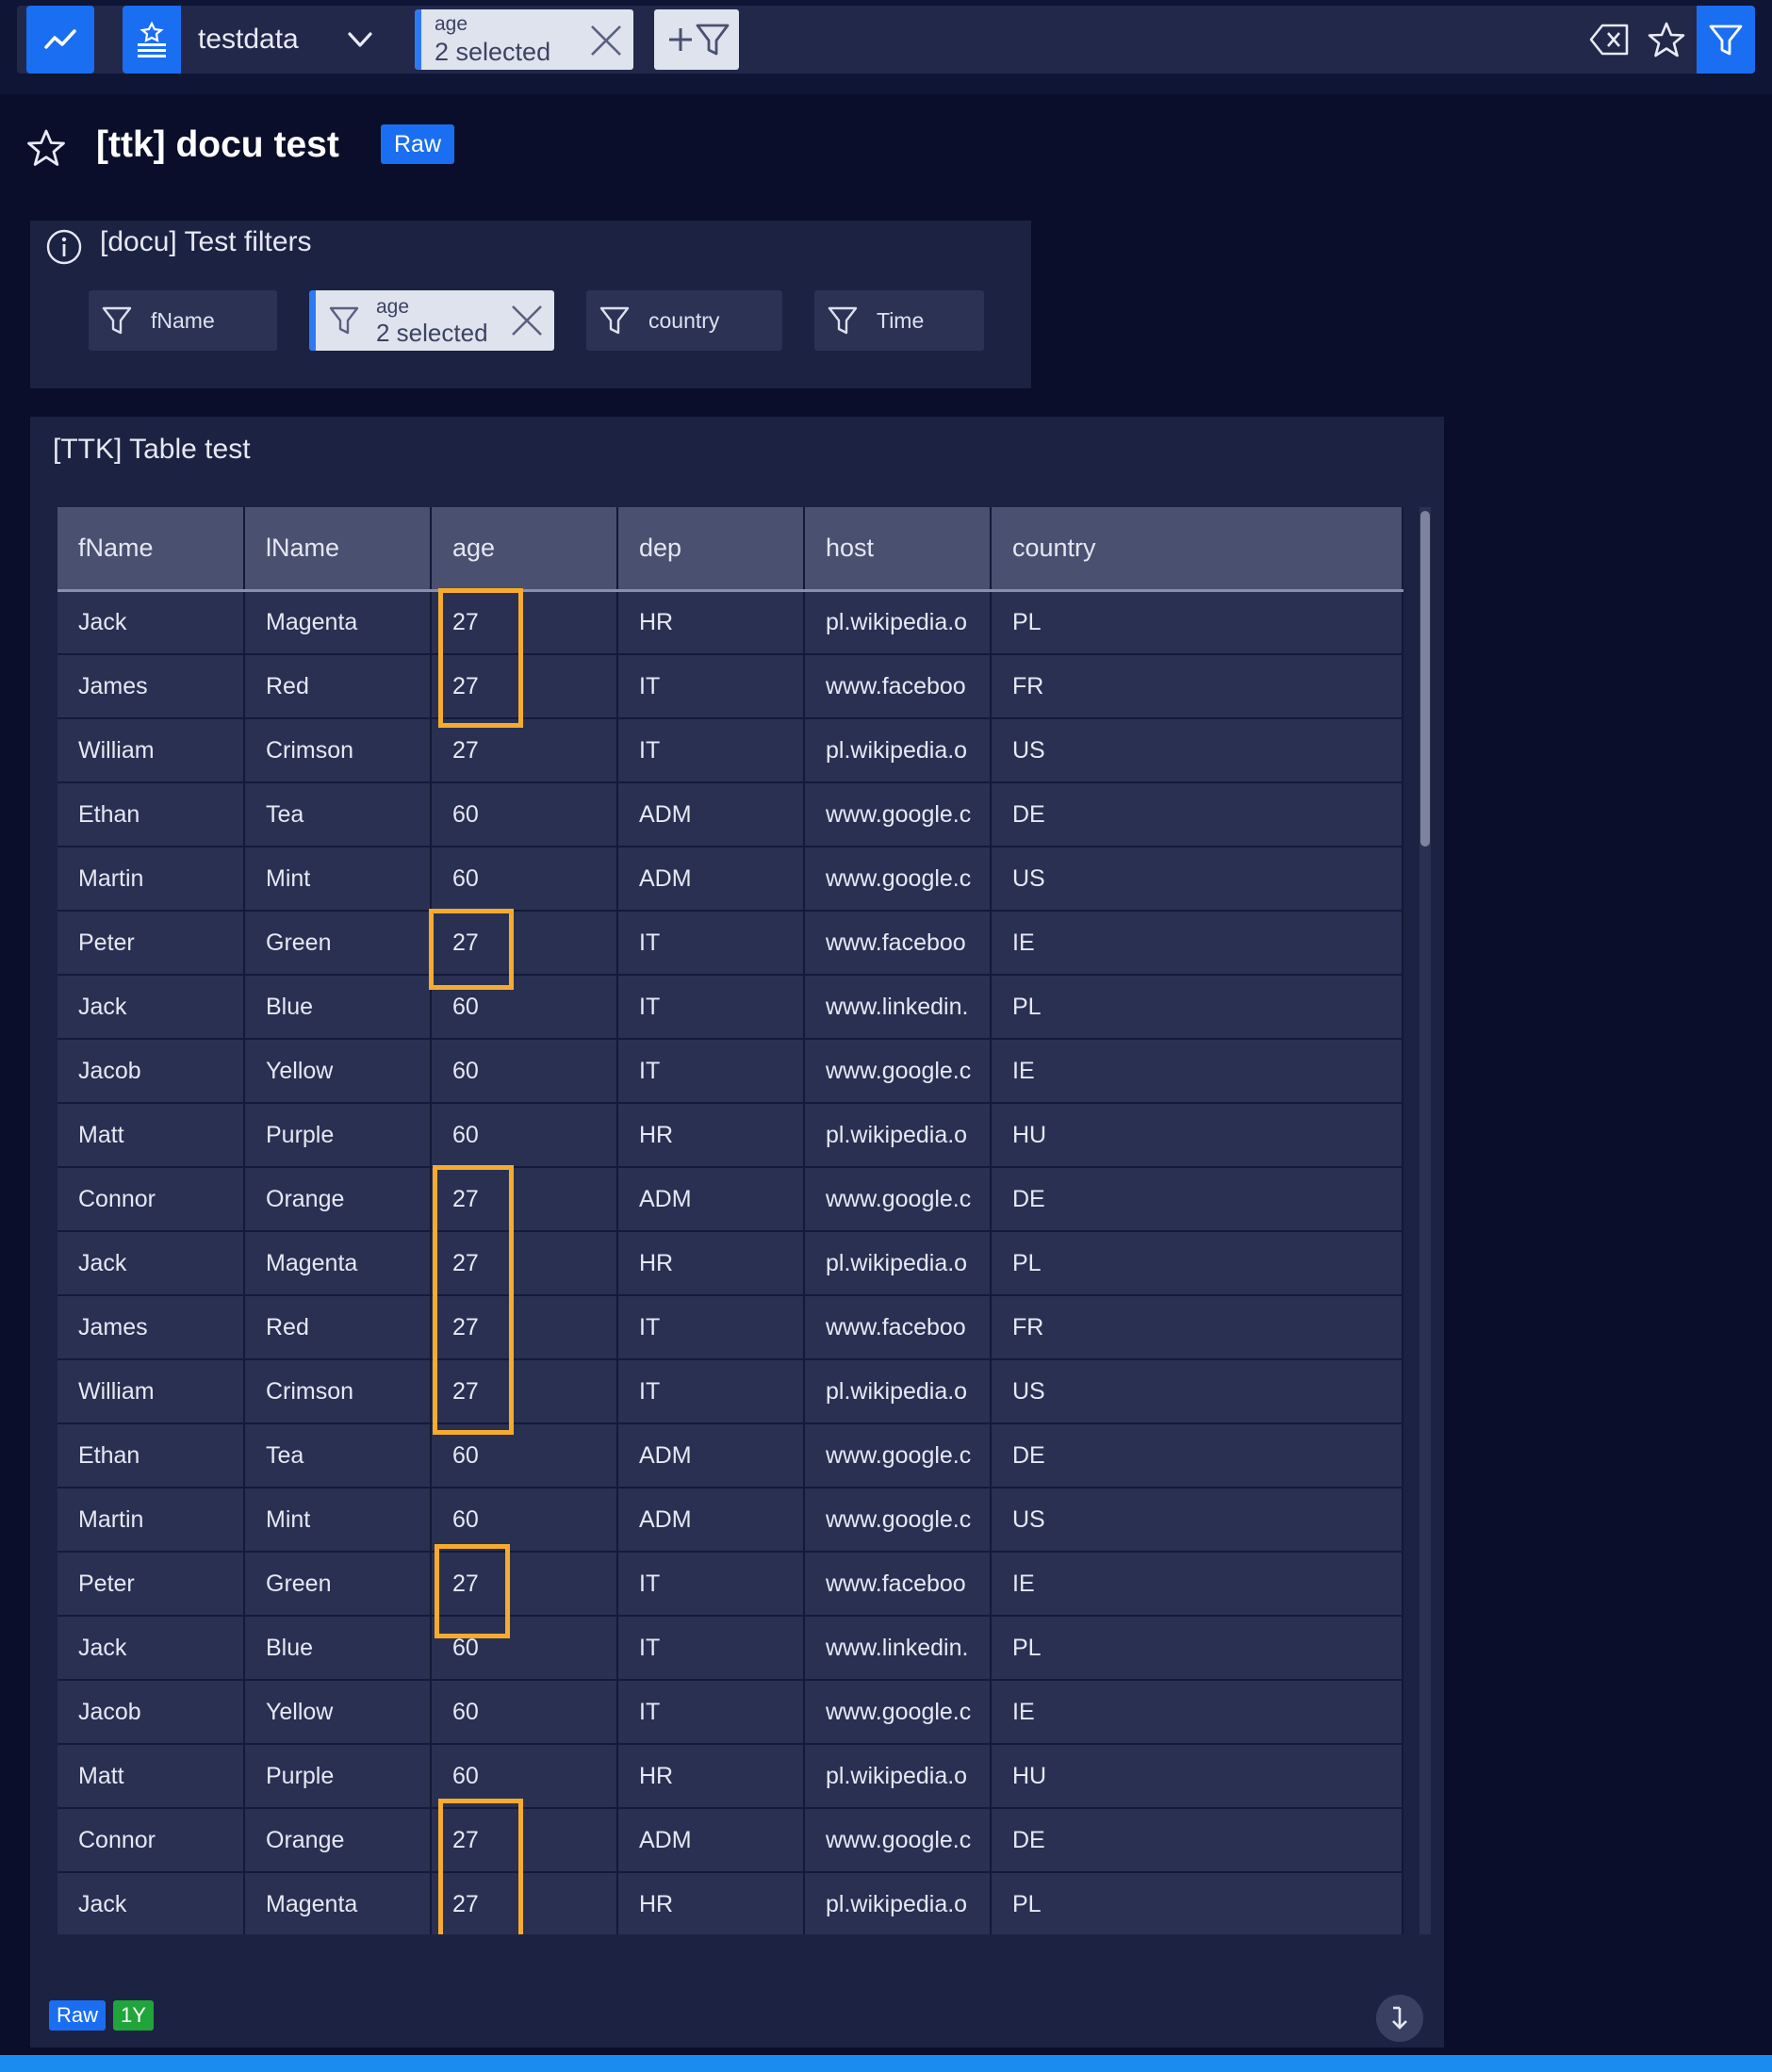 This screenshot has height=2072, width=1772. I want to click on filters-widget-title: [docu] Test filters, so click(206, 241).